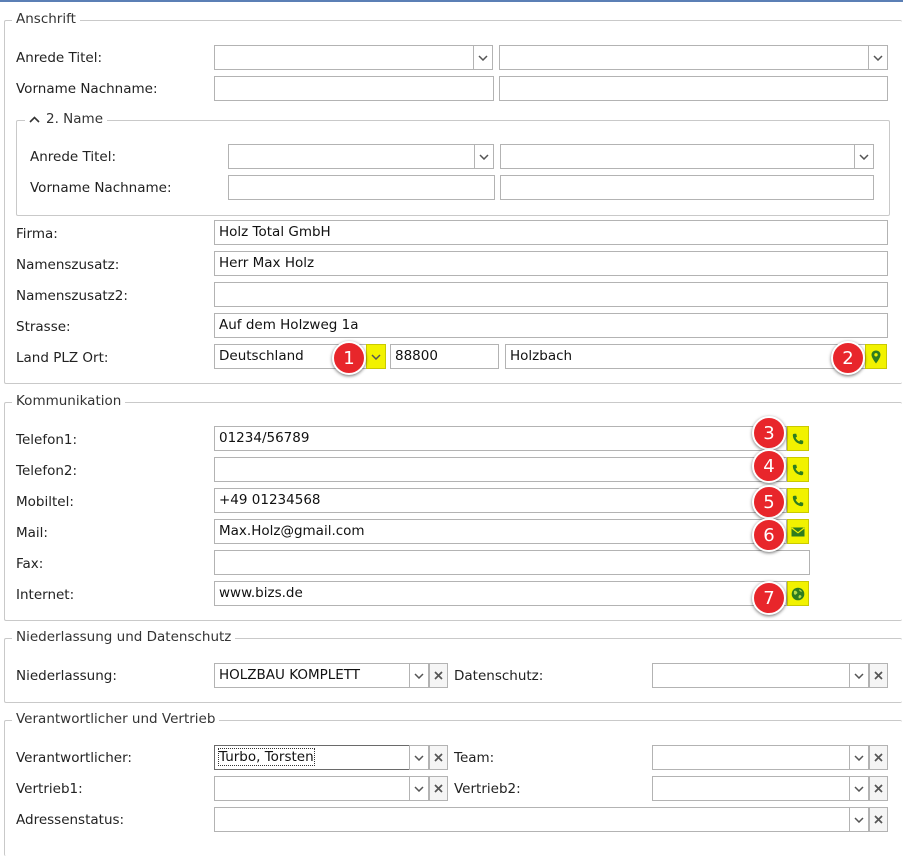 The height and width of the screenshot is (856, 903). I want to click on second-nachname-input, so click(687, 187).